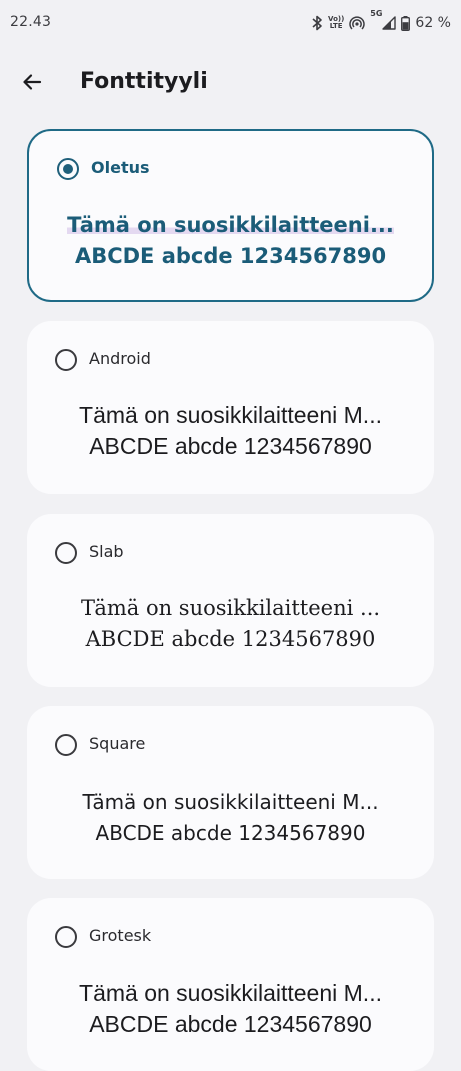 The height and width of the screenshot is (1071, 461). I want to click on arrow-left-icon, so click(32, 84).